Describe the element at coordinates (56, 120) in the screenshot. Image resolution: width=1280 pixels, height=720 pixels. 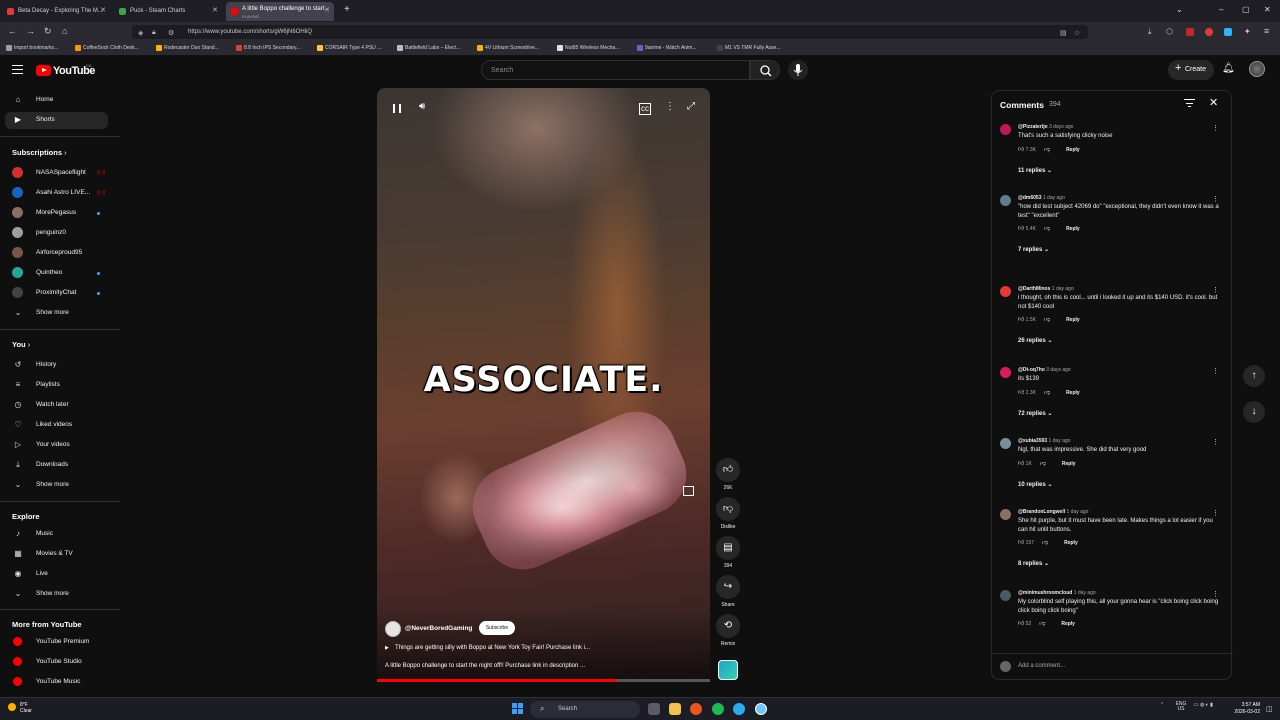
I see `sidebar-item-shorts: ▶ Shorts` at that location.